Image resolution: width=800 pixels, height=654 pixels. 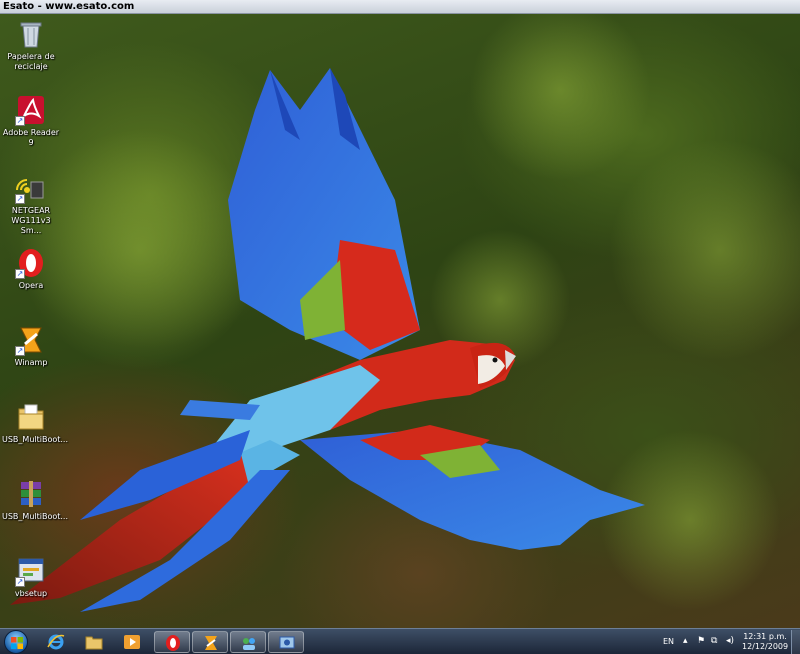 I want to click on taskbar-windows-explorer, so click(x=94, y=642).